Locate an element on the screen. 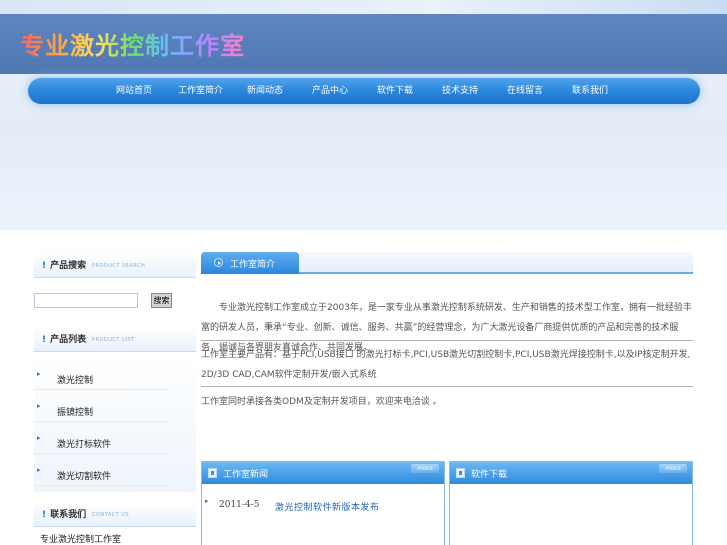  nav-item-message: 在线留言 is located at coordinates (525, 91).